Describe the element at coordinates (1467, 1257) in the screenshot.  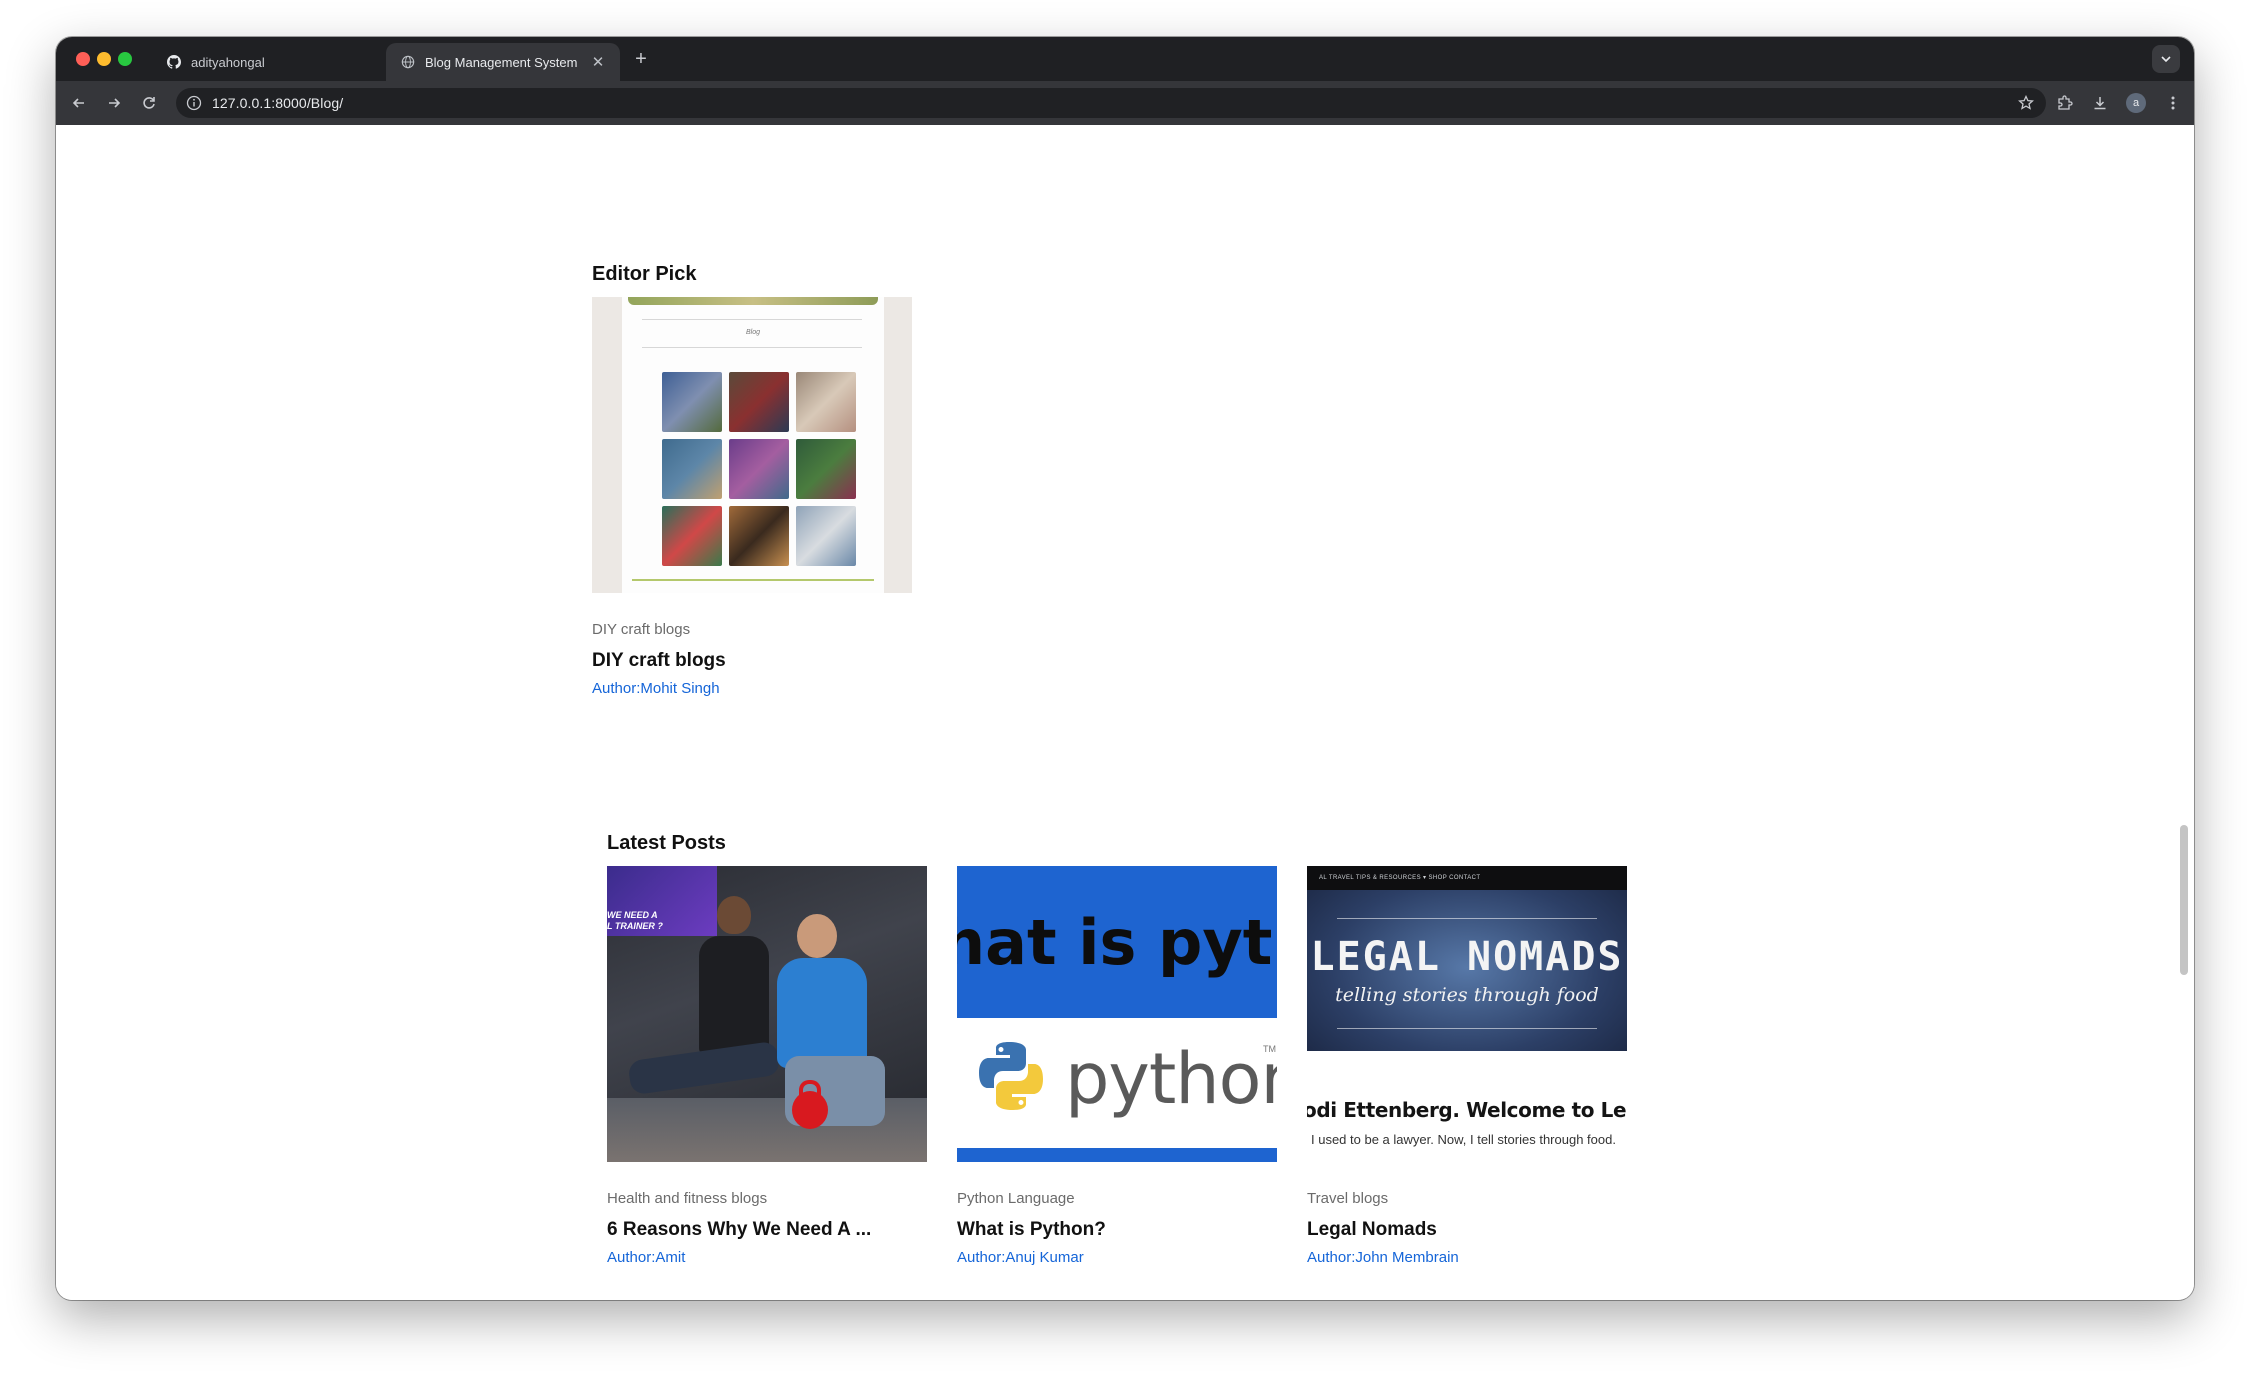
I see `post-author: Author:John Membrain` at that location.